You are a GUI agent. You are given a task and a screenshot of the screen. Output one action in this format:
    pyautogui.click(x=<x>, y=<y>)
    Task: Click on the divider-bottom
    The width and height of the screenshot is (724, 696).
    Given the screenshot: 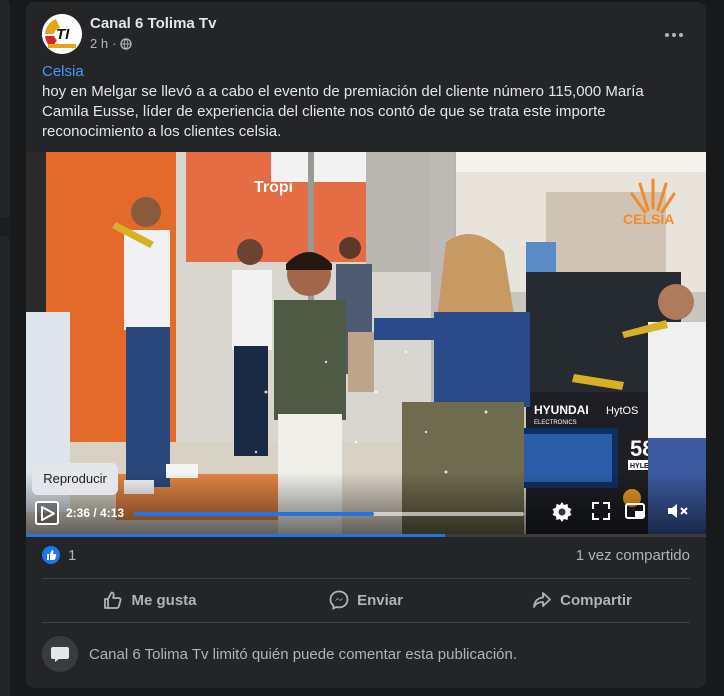 What is the action you would take?
    pyautogui.click(x=366, y=622)
    